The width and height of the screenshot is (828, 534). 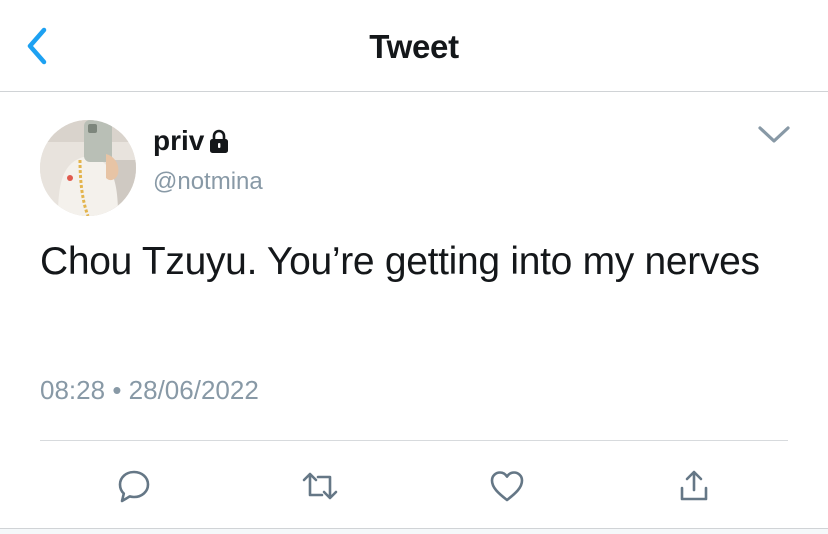 I want to click on share-button, so click(x=694, y=486).